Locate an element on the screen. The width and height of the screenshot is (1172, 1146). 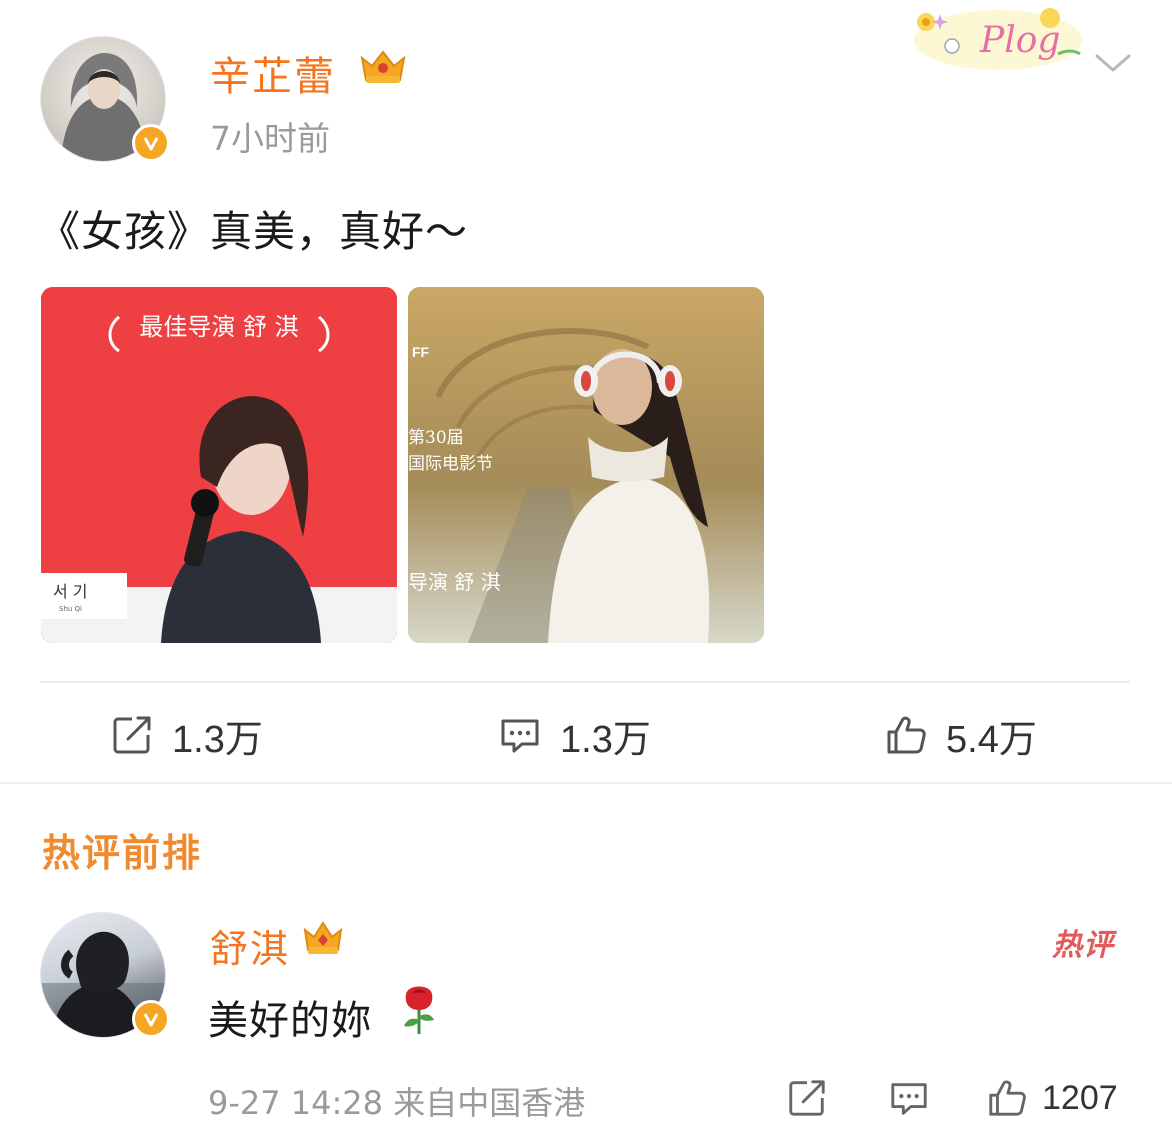
nameplate-korean: 서 기 is located at coordinates (70, 591).